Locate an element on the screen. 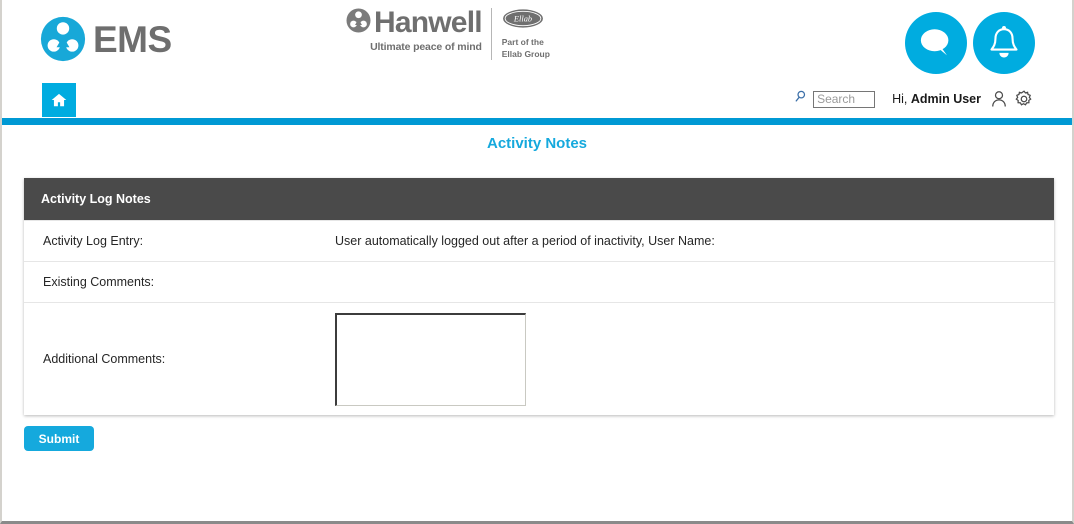 Image resolution: width=1074 pixels, height=524 pixels. bell-notification-icon is located at coordinates (1004, 43).